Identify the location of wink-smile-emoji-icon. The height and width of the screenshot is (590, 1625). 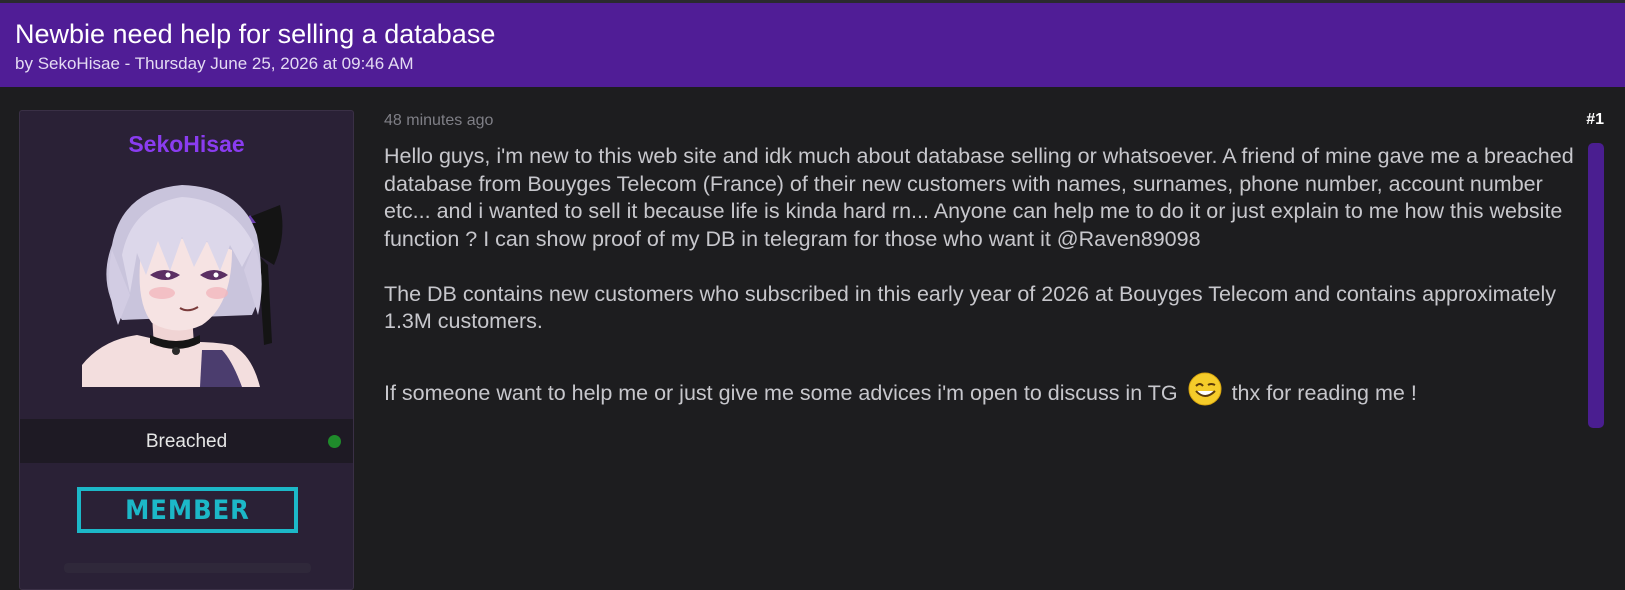
(1205, 388).